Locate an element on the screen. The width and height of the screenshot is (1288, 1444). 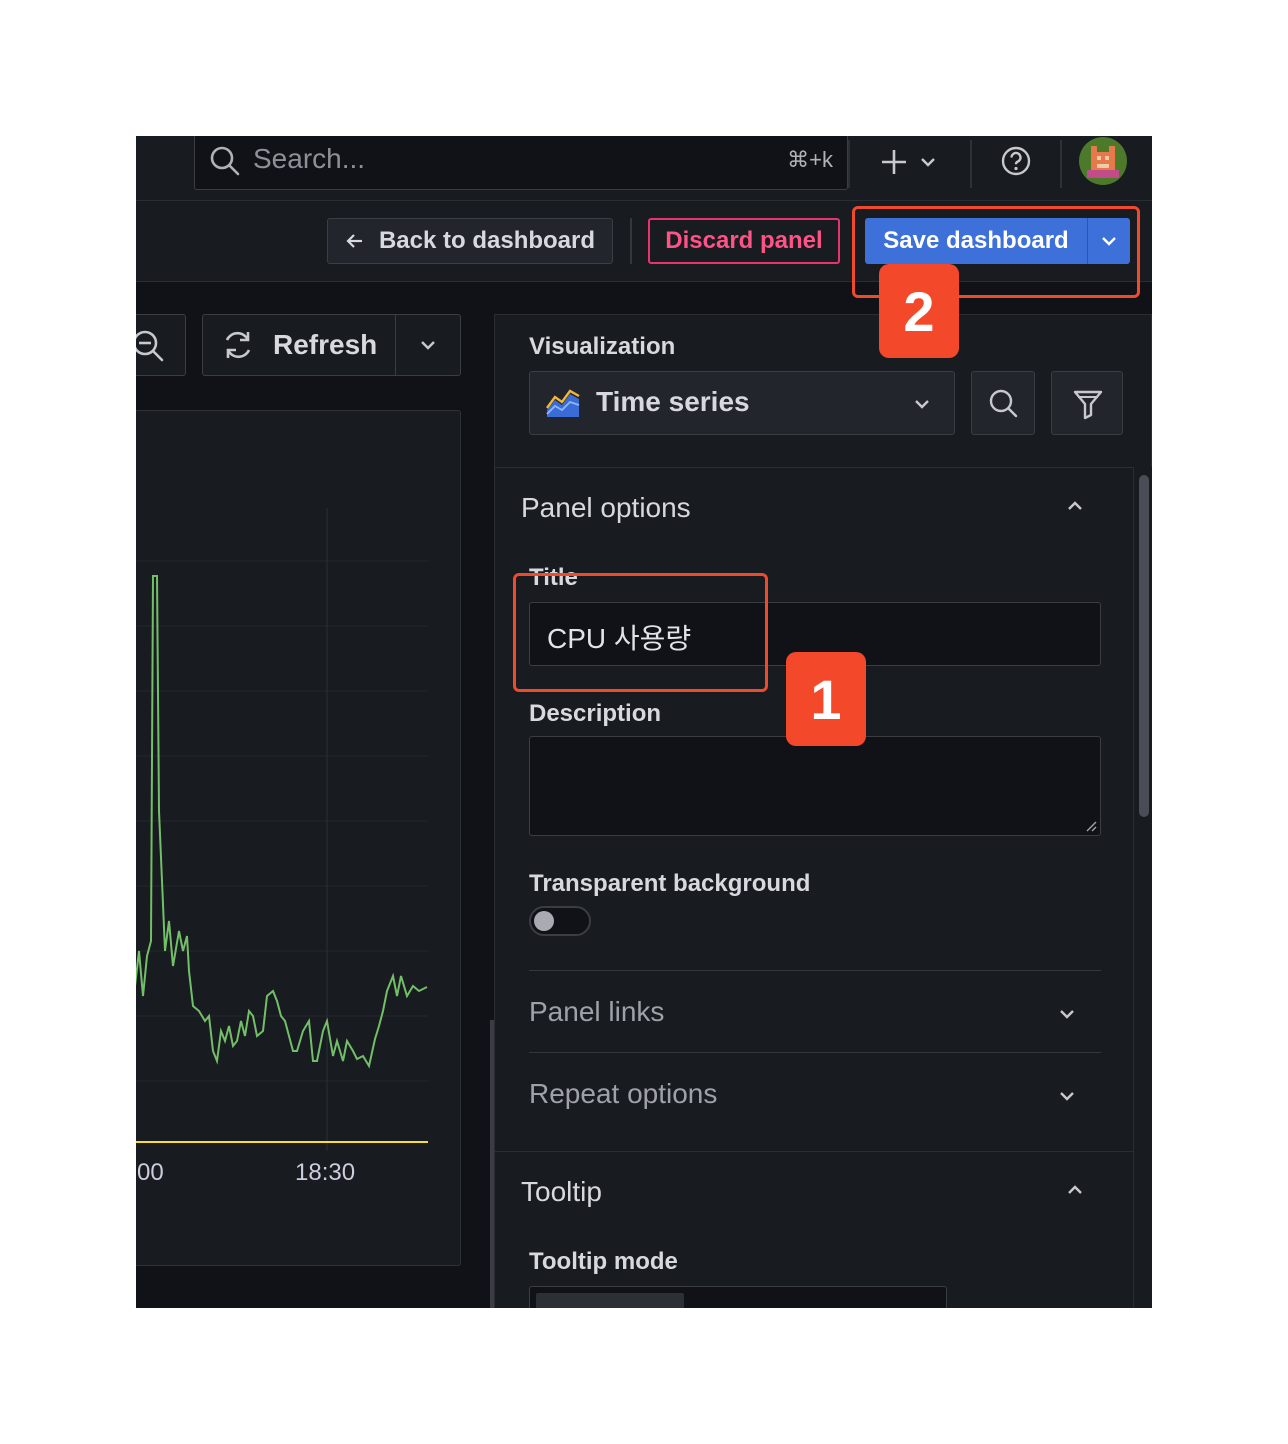
visualization-value: Time series is located at coordinates (673, 401).